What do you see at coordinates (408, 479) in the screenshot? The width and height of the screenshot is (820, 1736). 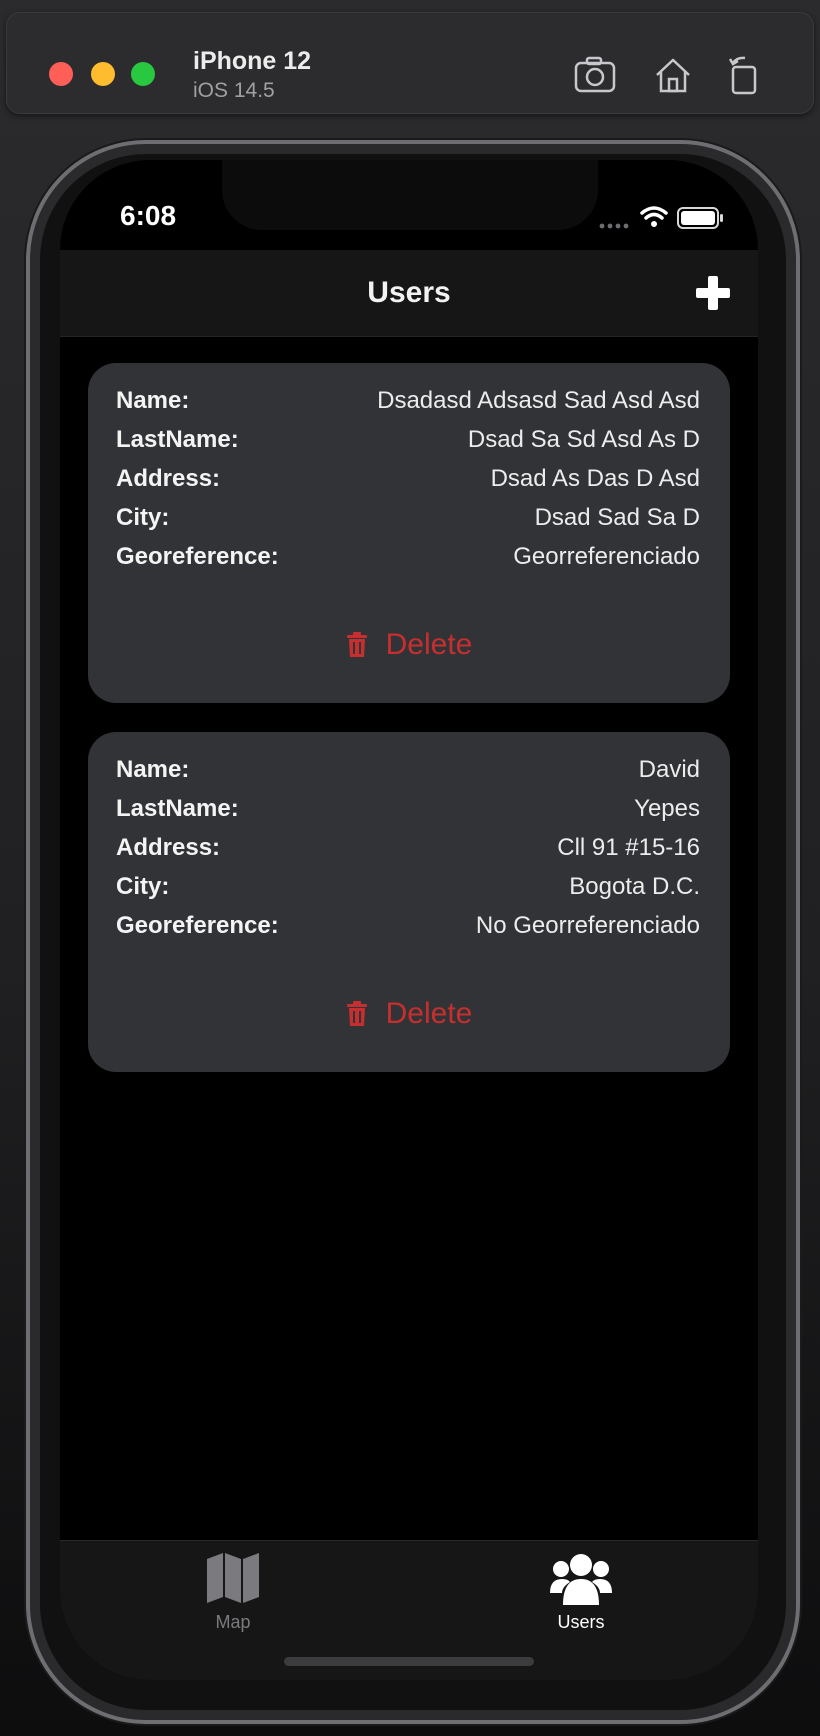 I see `address-row: Address: Dsad As Das D Asd` at bounding box center [408, 479].